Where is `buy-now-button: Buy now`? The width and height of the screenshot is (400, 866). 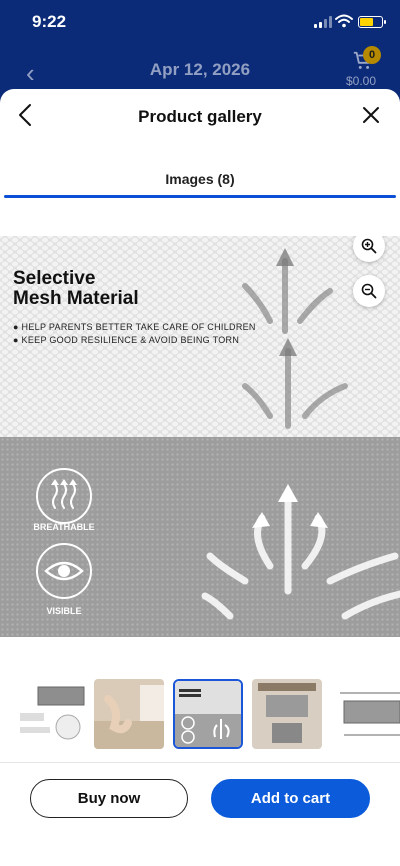 buy-now-button: Buy now is located at coordinates (109, 798).